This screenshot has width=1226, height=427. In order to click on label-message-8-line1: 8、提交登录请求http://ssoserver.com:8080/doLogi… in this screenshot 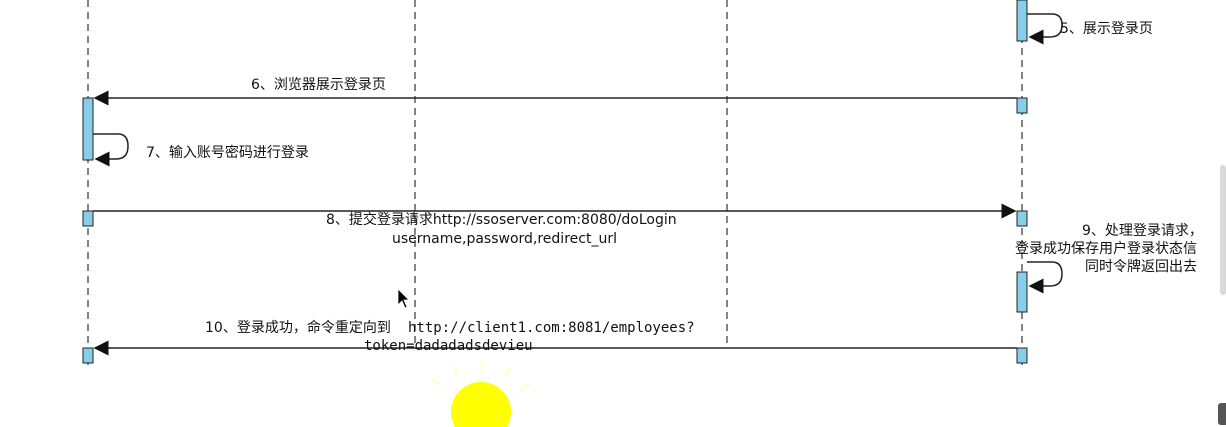, I will do `click(501, 219)`.